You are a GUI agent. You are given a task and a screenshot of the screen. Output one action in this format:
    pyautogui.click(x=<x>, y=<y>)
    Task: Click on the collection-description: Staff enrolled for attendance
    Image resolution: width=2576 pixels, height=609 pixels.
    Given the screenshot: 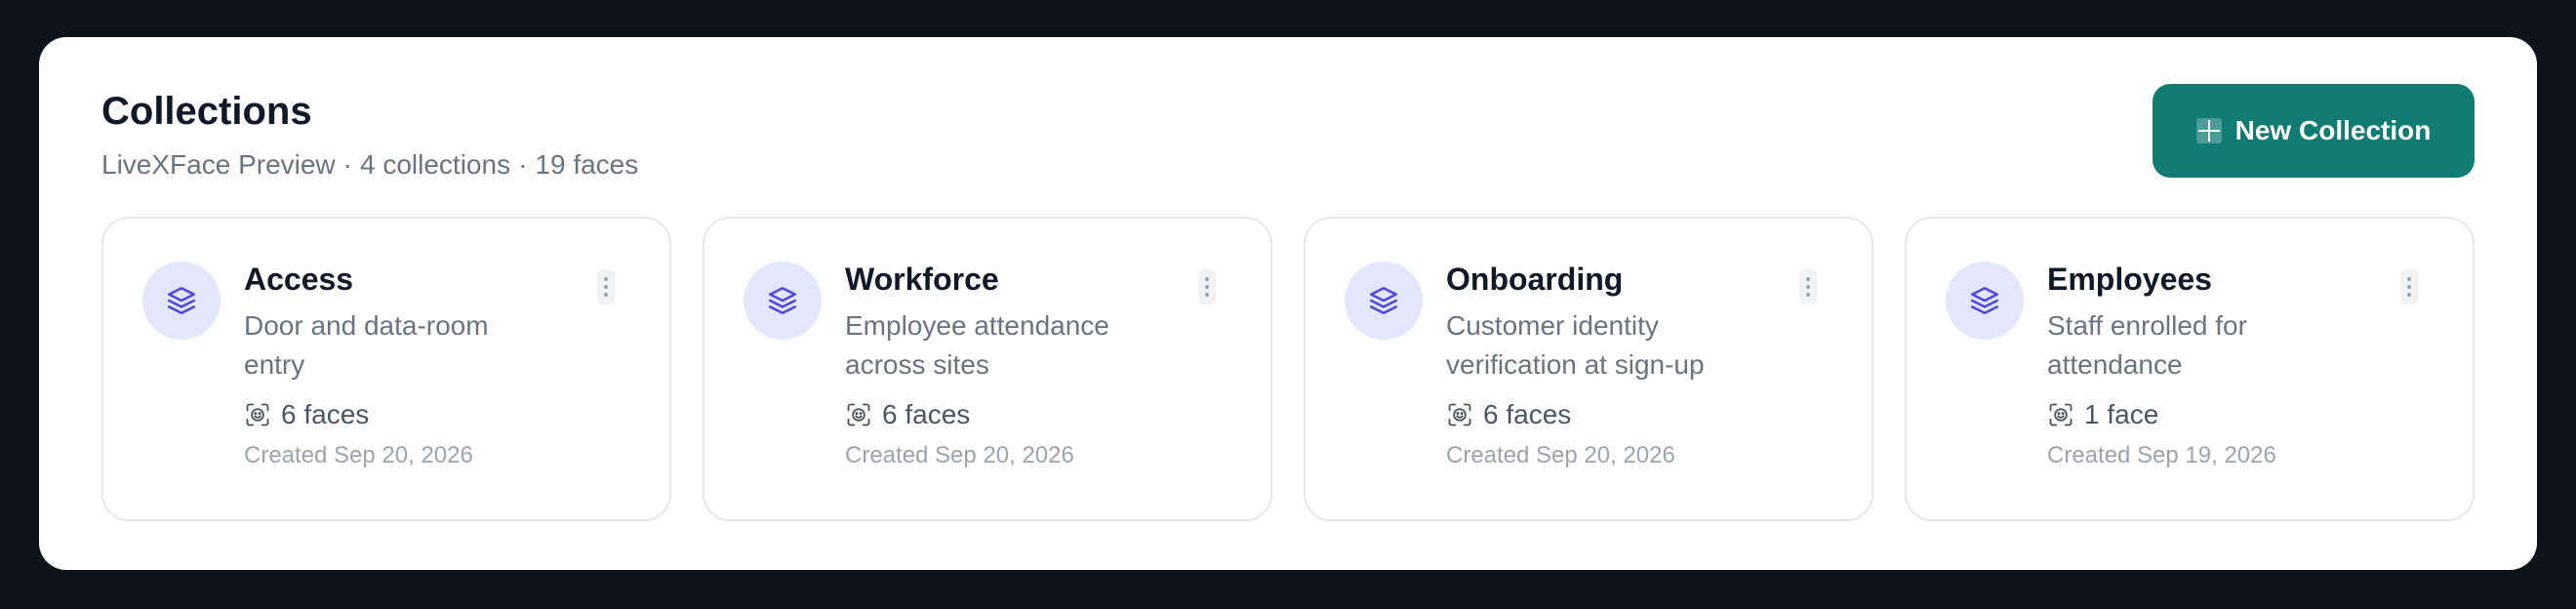 What is the action you would take?
    pyautogui.click(x=2147, y=345)
    